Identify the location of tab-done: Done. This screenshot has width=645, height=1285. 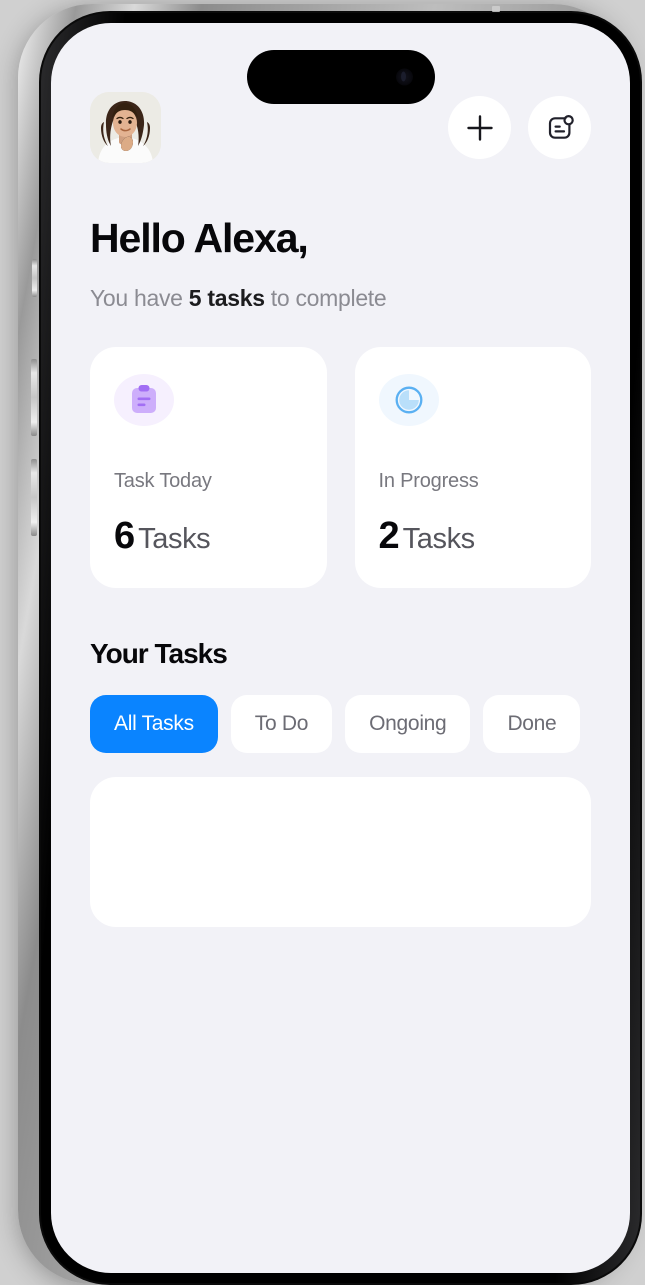
(532, 724).